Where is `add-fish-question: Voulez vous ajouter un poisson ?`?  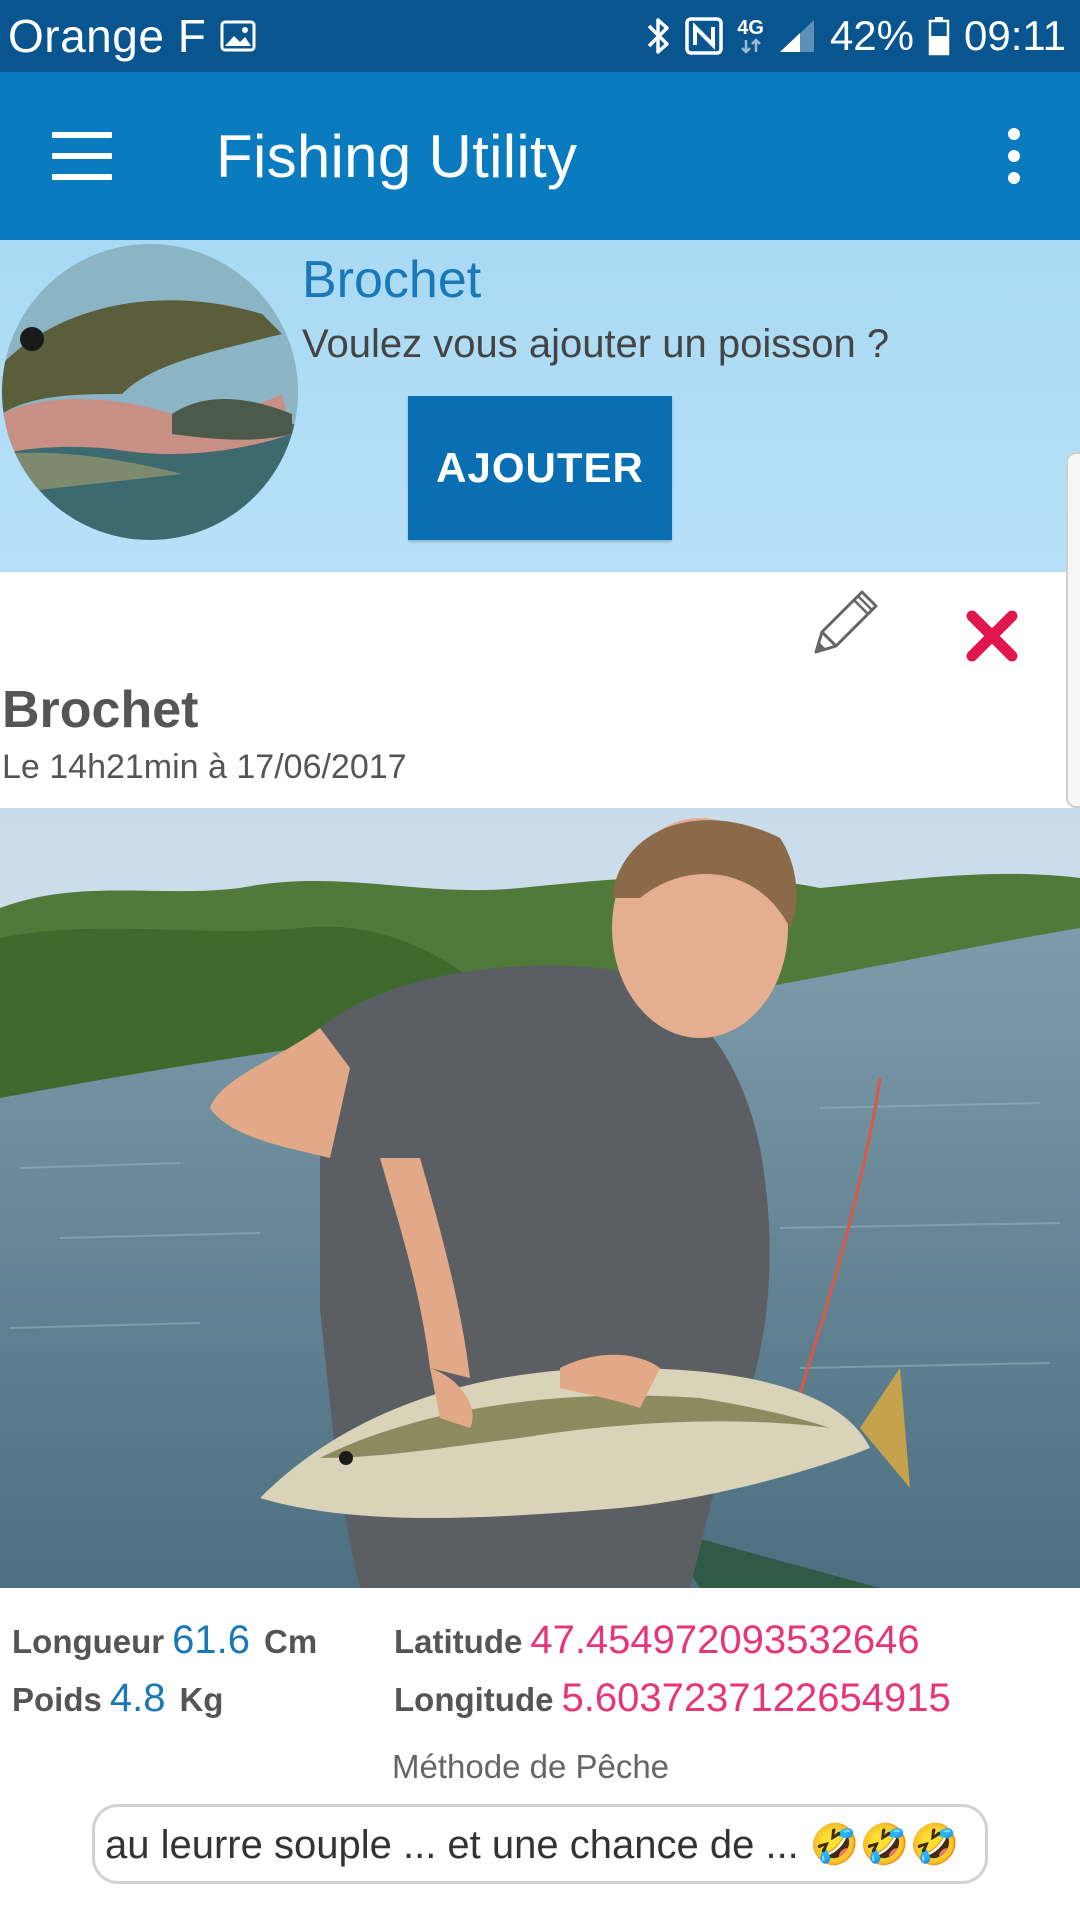
add-fish-question: Voulez vous ajouter un poisson ? is located at coordinates (596, 344).